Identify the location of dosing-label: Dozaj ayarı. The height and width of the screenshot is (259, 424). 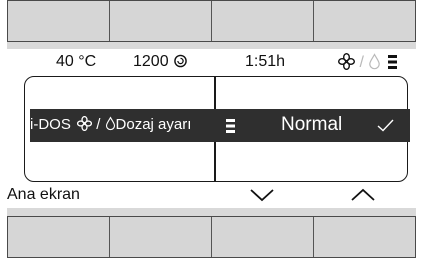
(153, 124).